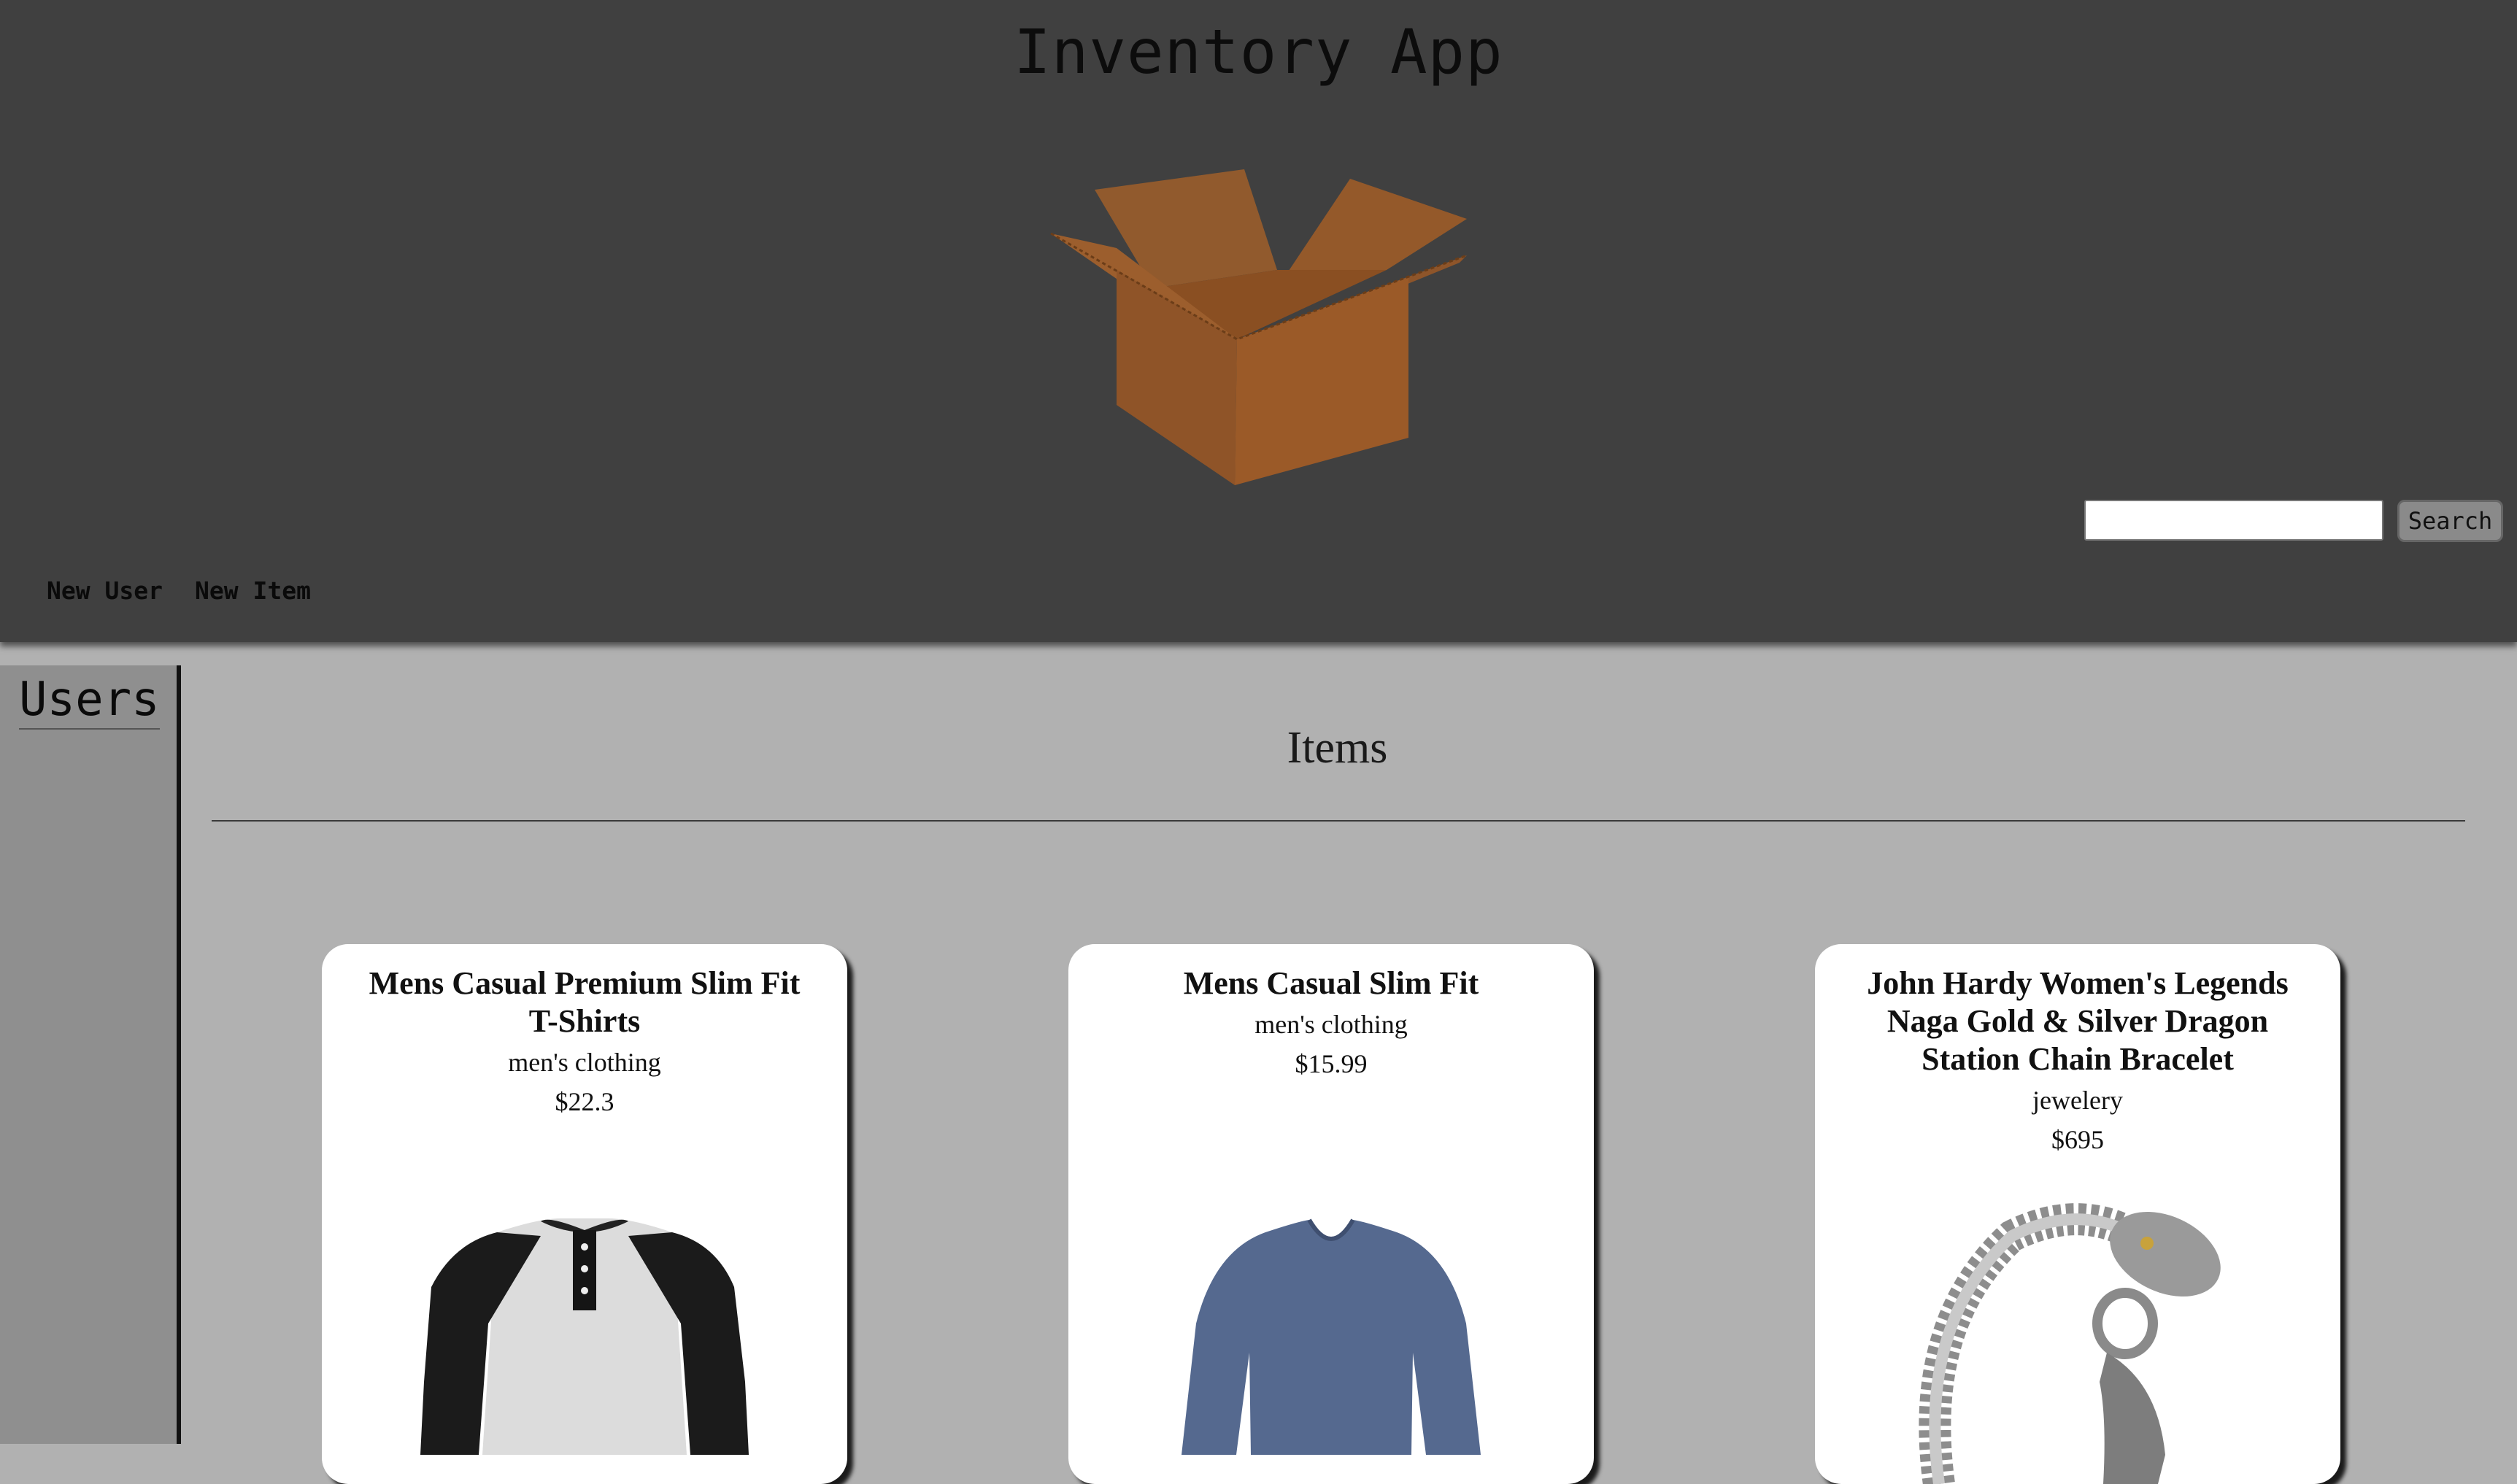 The width and height of the screenshot is (2517, 1484). Describe the element at coordinates (1331, 983) in the screenshot. I see `item-title: Mens Casual Slim Fit` at that location.